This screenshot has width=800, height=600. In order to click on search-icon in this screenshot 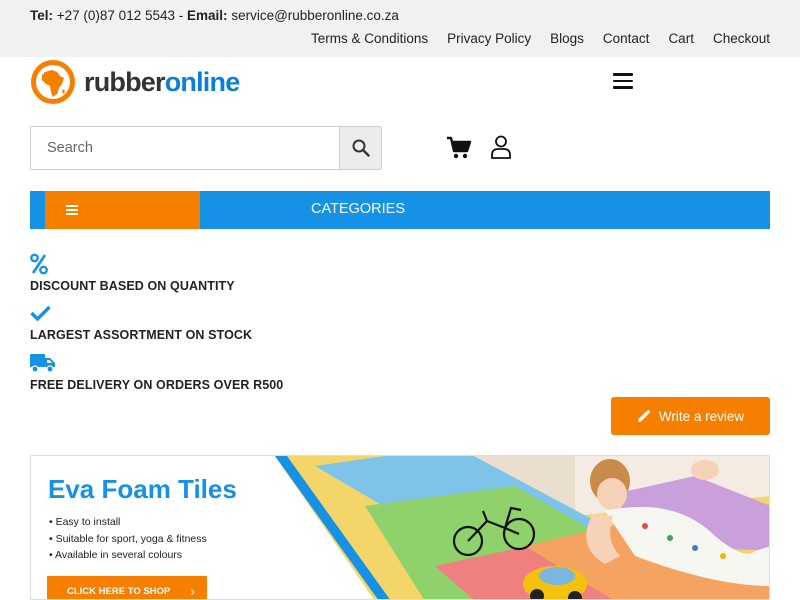, I will do `click(361, 148)`.